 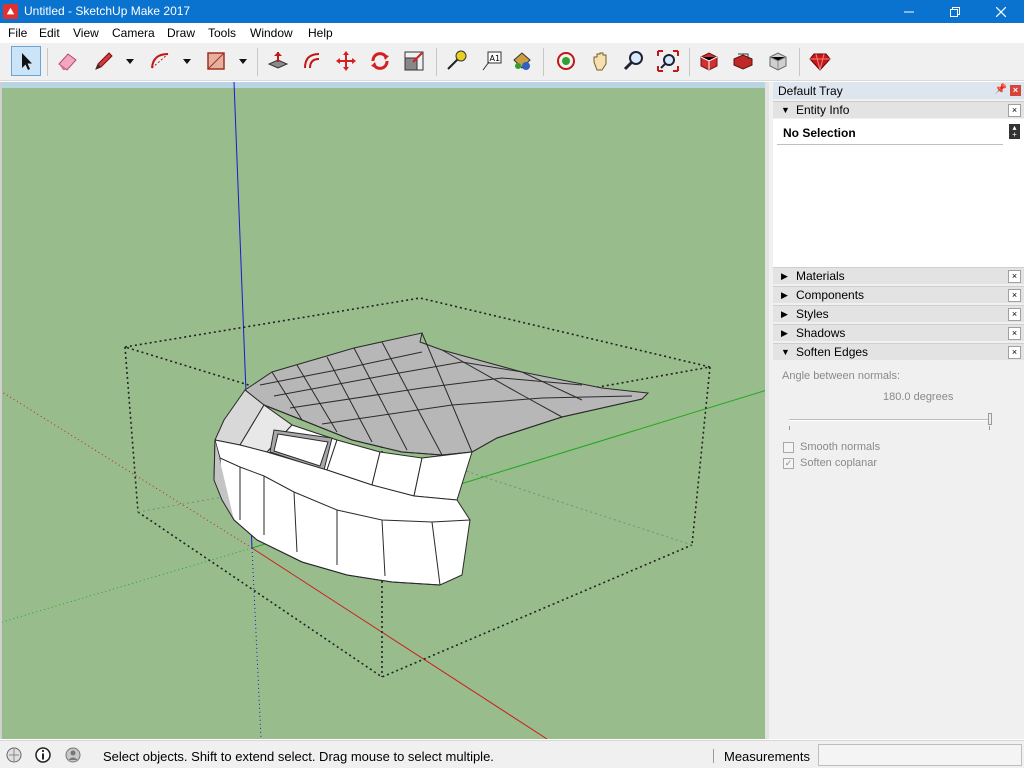 I want to click on materials-label: Materials, so click(x=820, y=276).